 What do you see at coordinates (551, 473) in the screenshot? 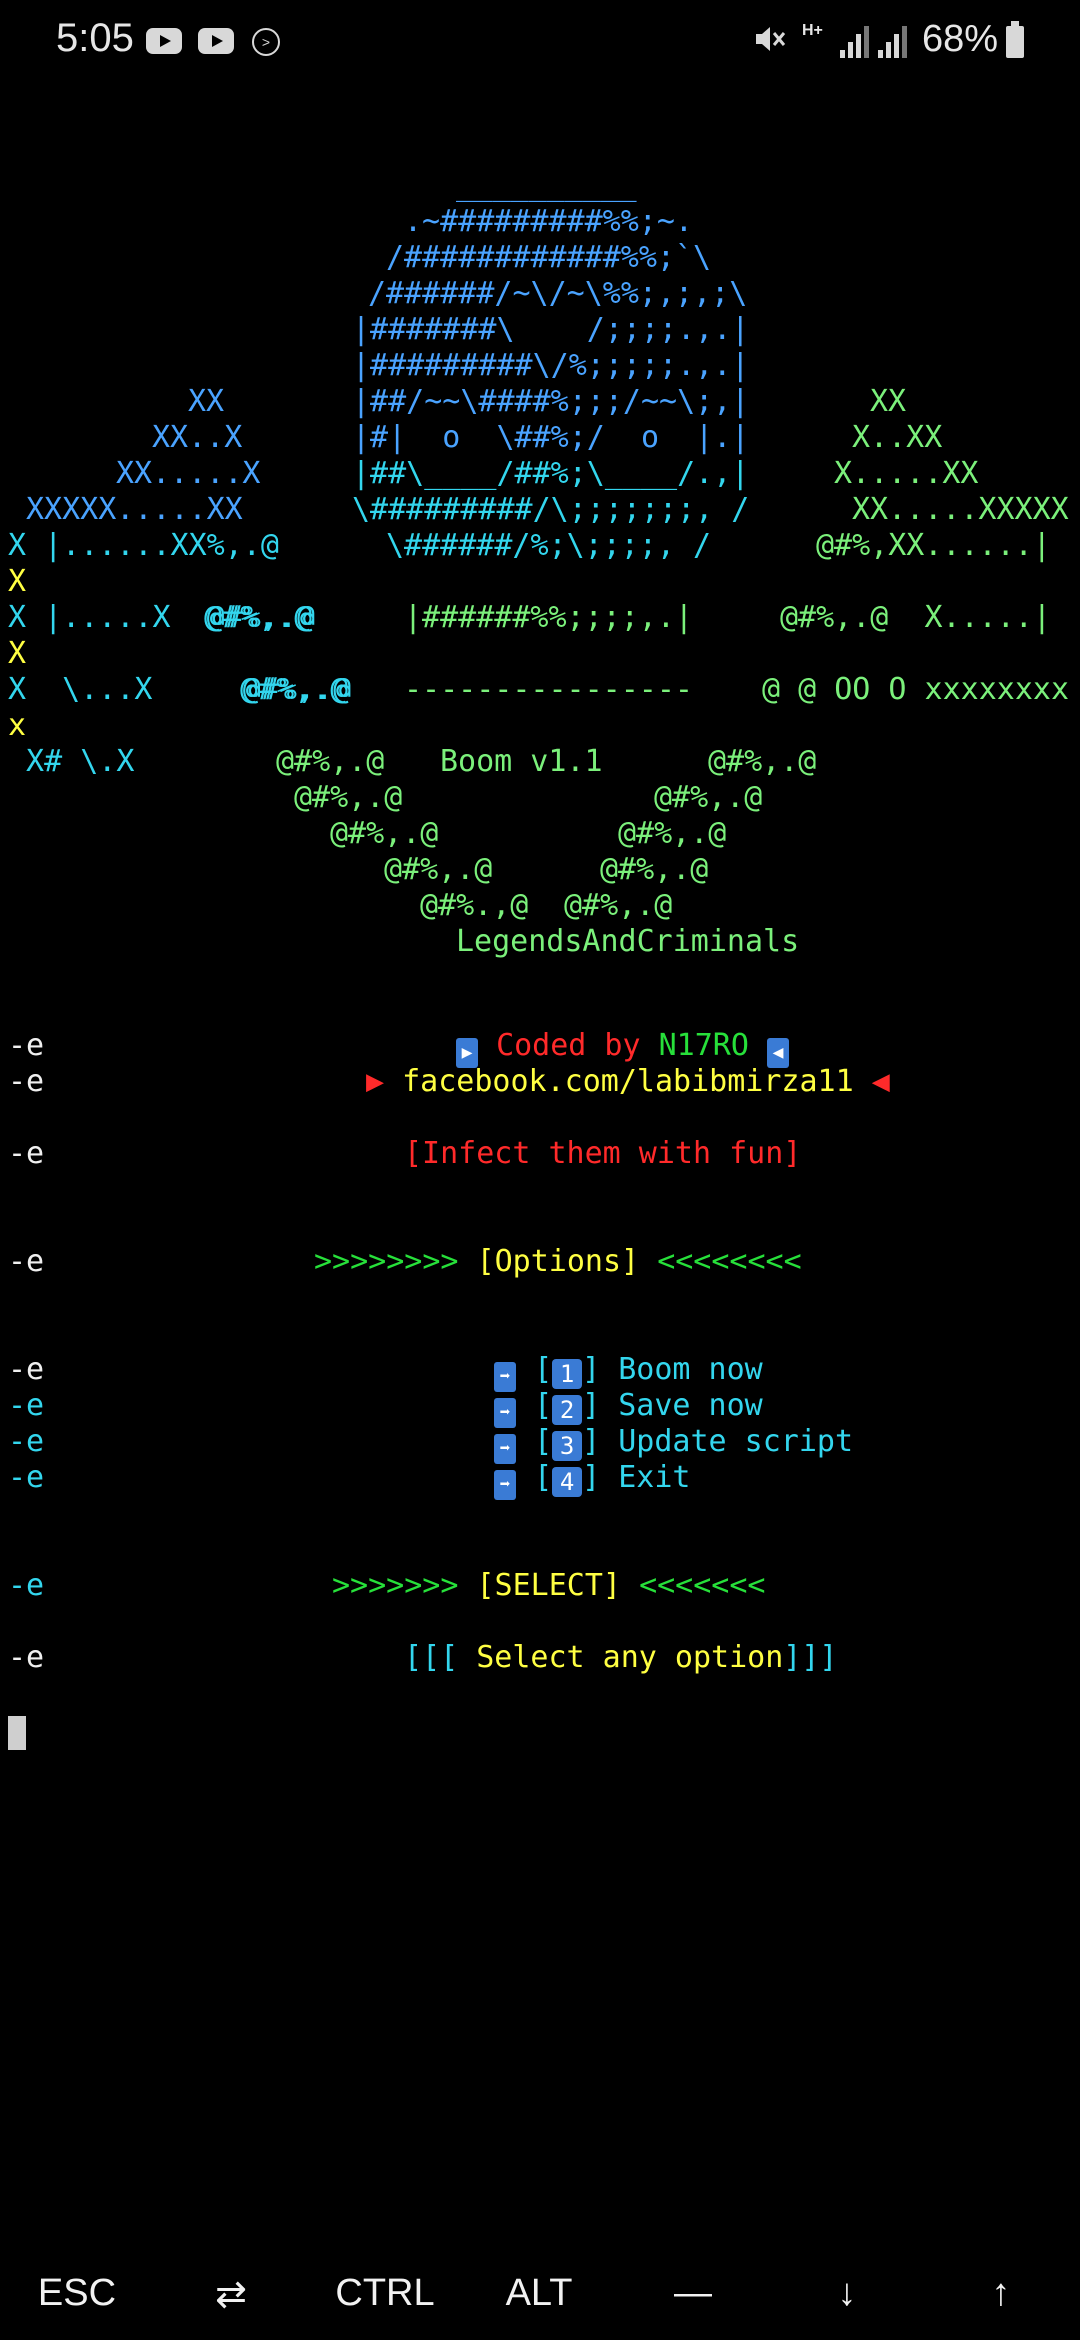
I see `banner-line: |##\____/##%;\____/.,|` at bounding box center [551, 473].